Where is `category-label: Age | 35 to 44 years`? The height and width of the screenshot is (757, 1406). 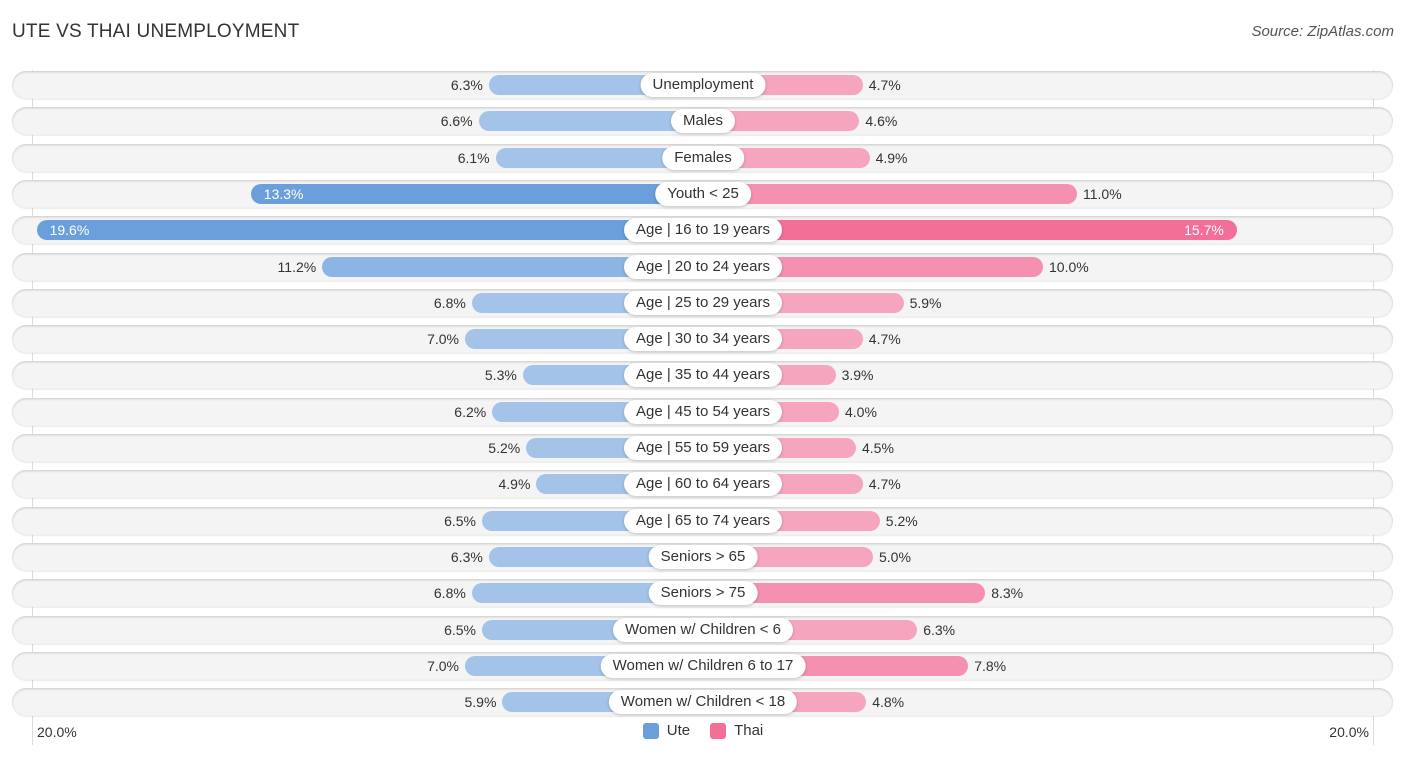
category-label: Age | 35 to 44 years is located at coordinates (703, 375).